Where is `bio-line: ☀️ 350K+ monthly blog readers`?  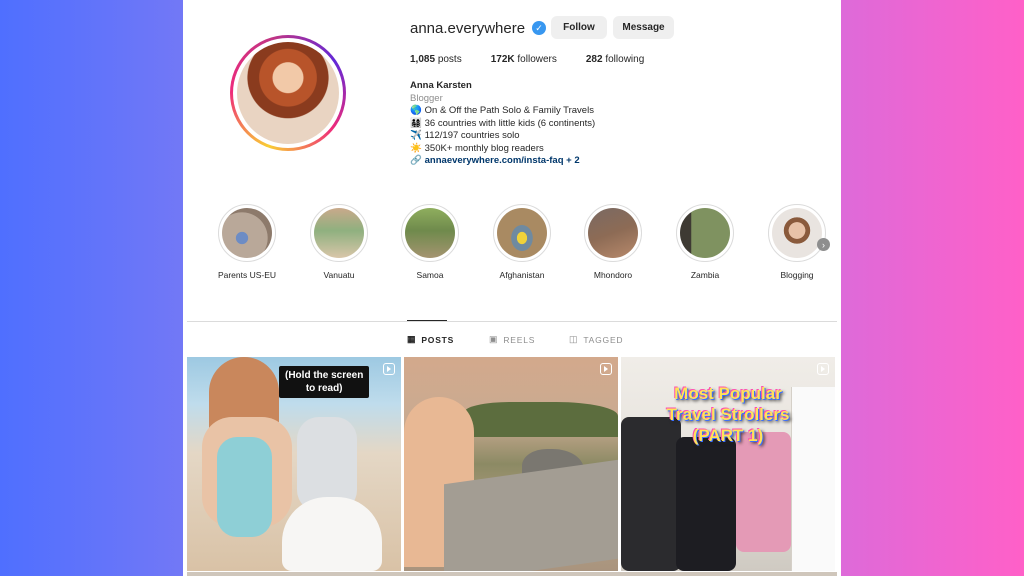 bio-line: ☀️ 350K+ monthly blog readers is located at coordinates (477, 148).